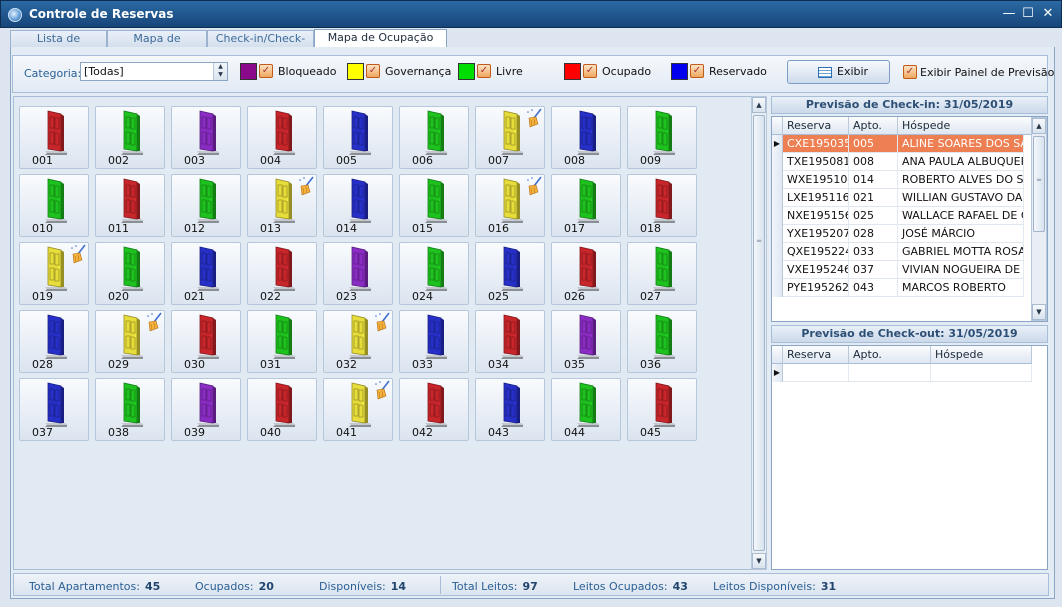 This screenshot has height=607, width=1062. Describe the element at coordinates (54, 137) in the screenshot. I see `room-tile: 001` at that location.